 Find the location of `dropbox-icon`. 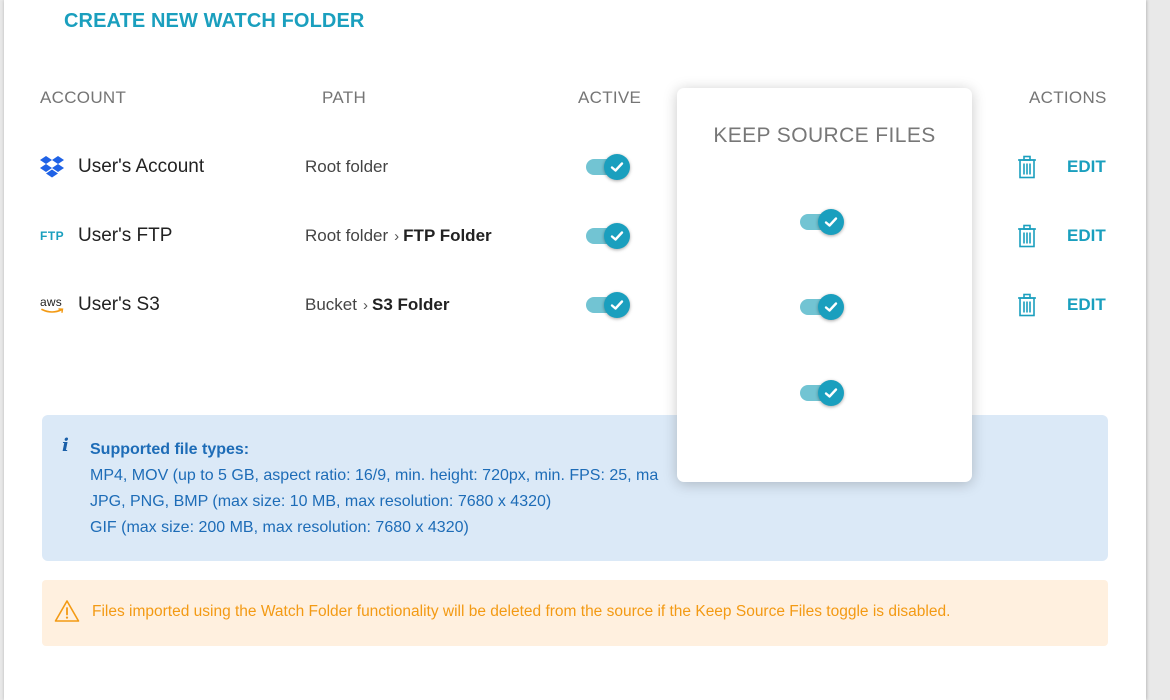

dropbox-icon is located at coordinates (56, 167).